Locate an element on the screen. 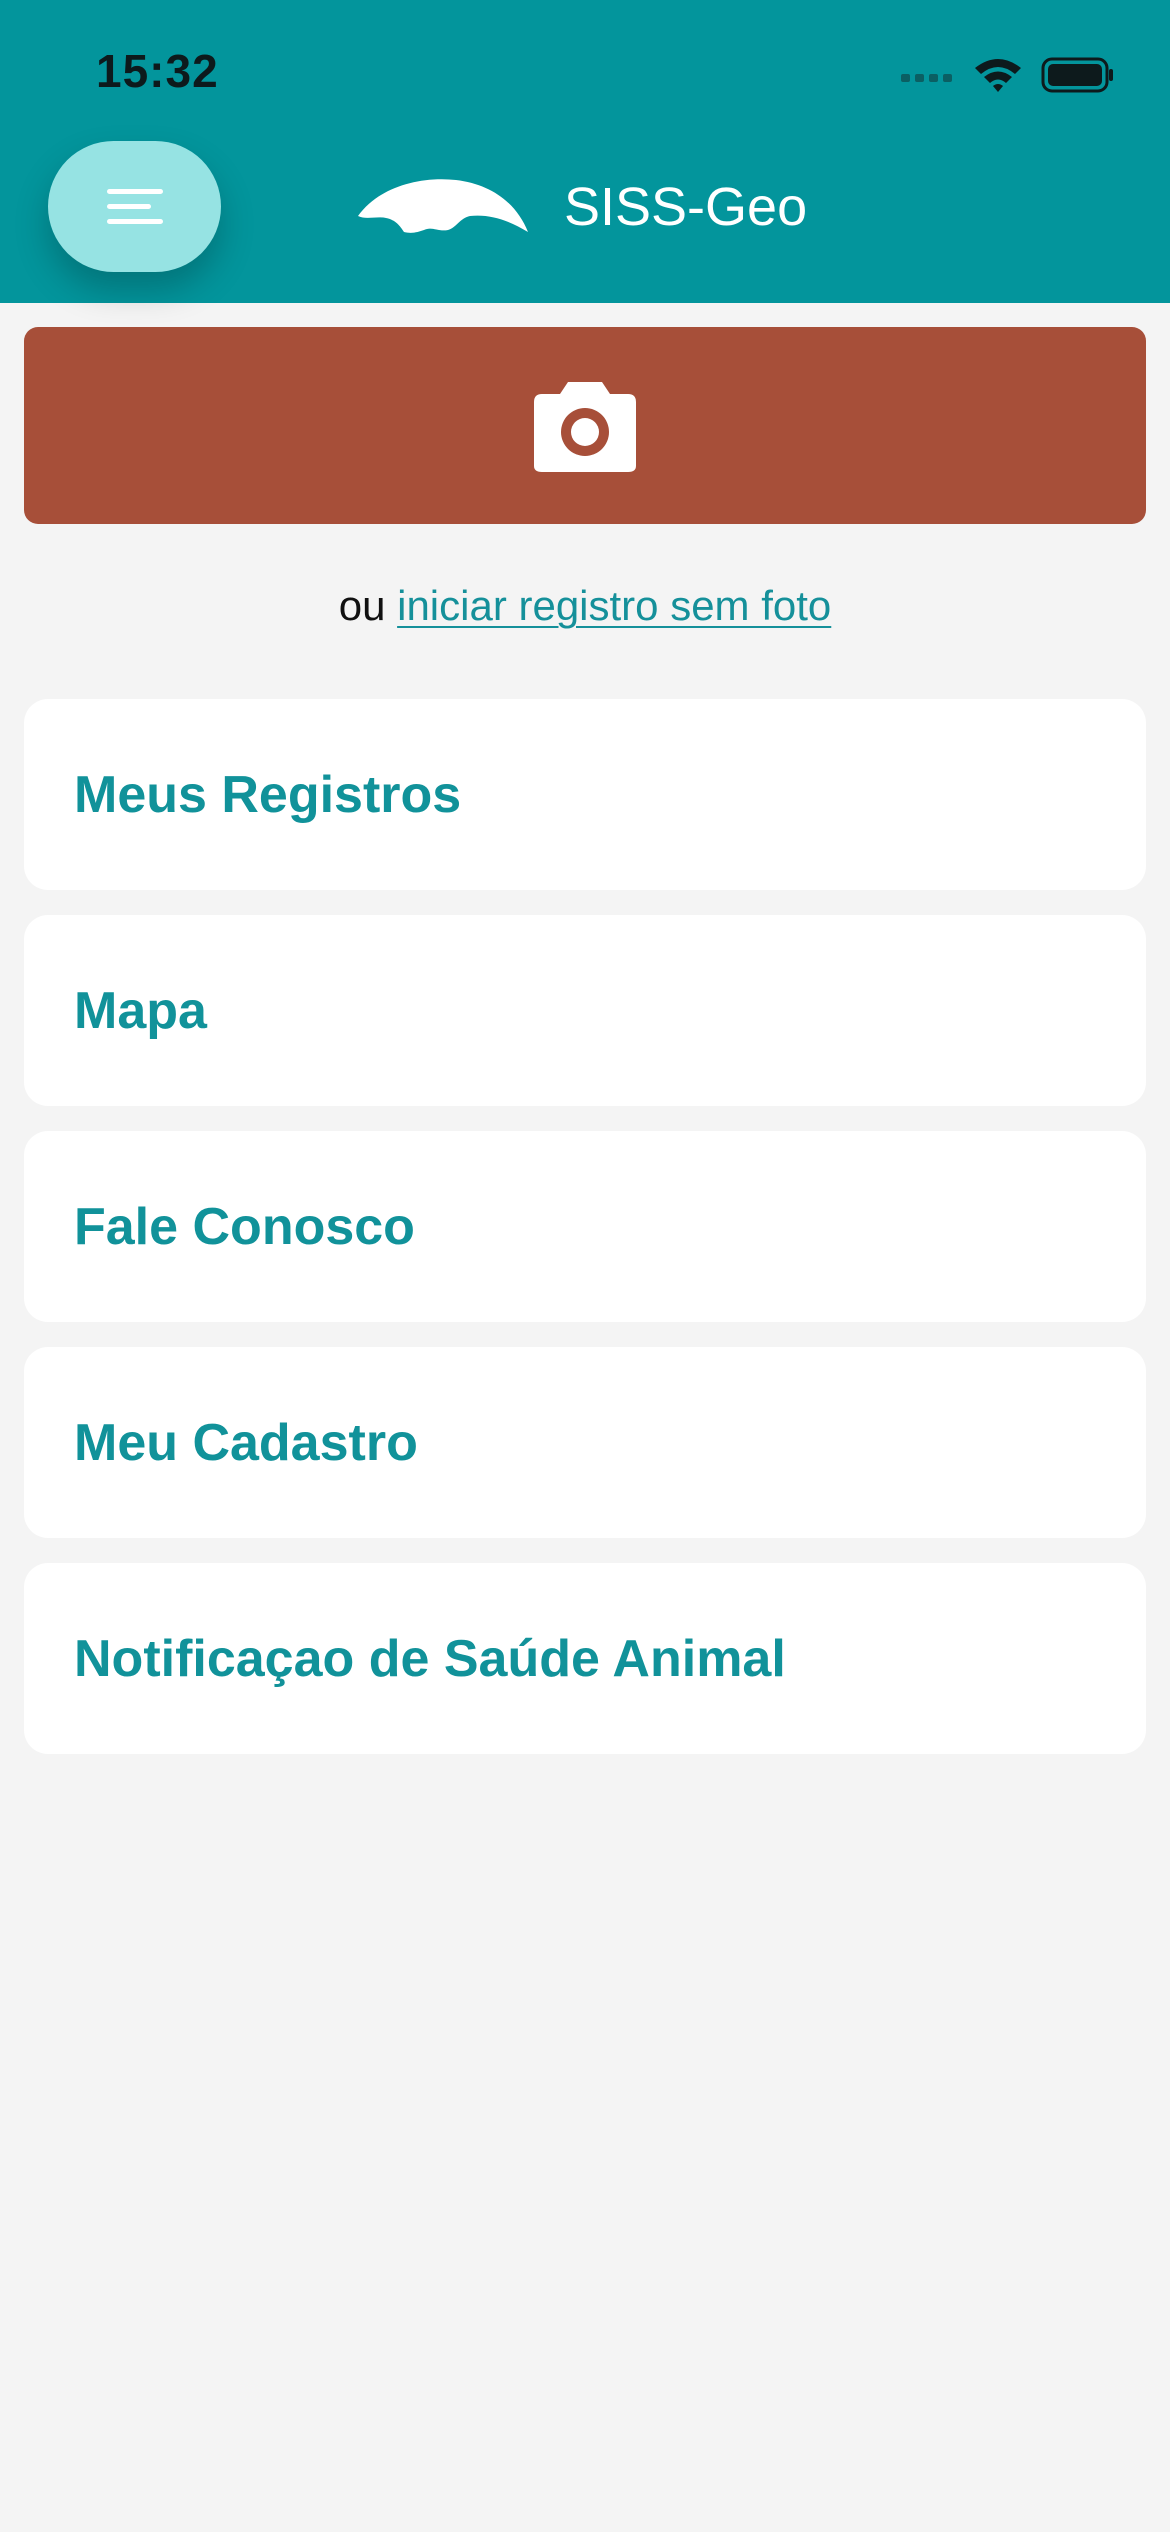 The width and height of the screenshot is (1170, 2532). no-photo-prompt: ou iniciar registro sem foto is located at coordinates (585, 606).